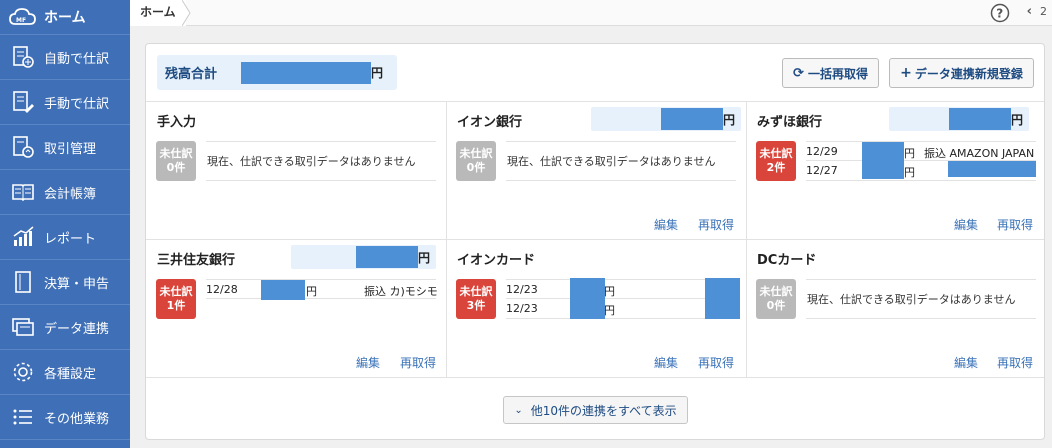 Image resolution: width=1052 pixels, height=448 pixels. Describe the element at coordinates (787, 260) in the screenshot. I see `account-title: DCカード` at that location.